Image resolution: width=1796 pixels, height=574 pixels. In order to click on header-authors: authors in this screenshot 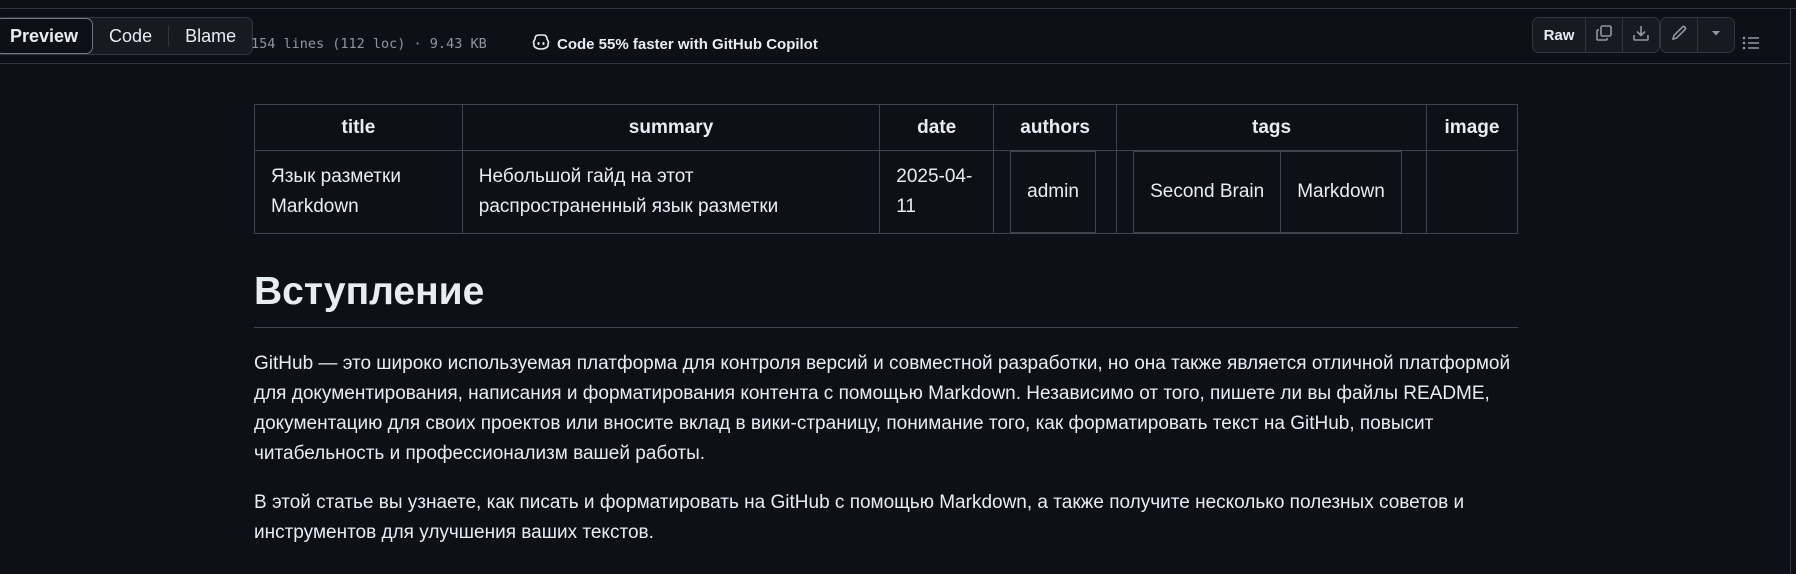, I will do `click(1055, 127)`.